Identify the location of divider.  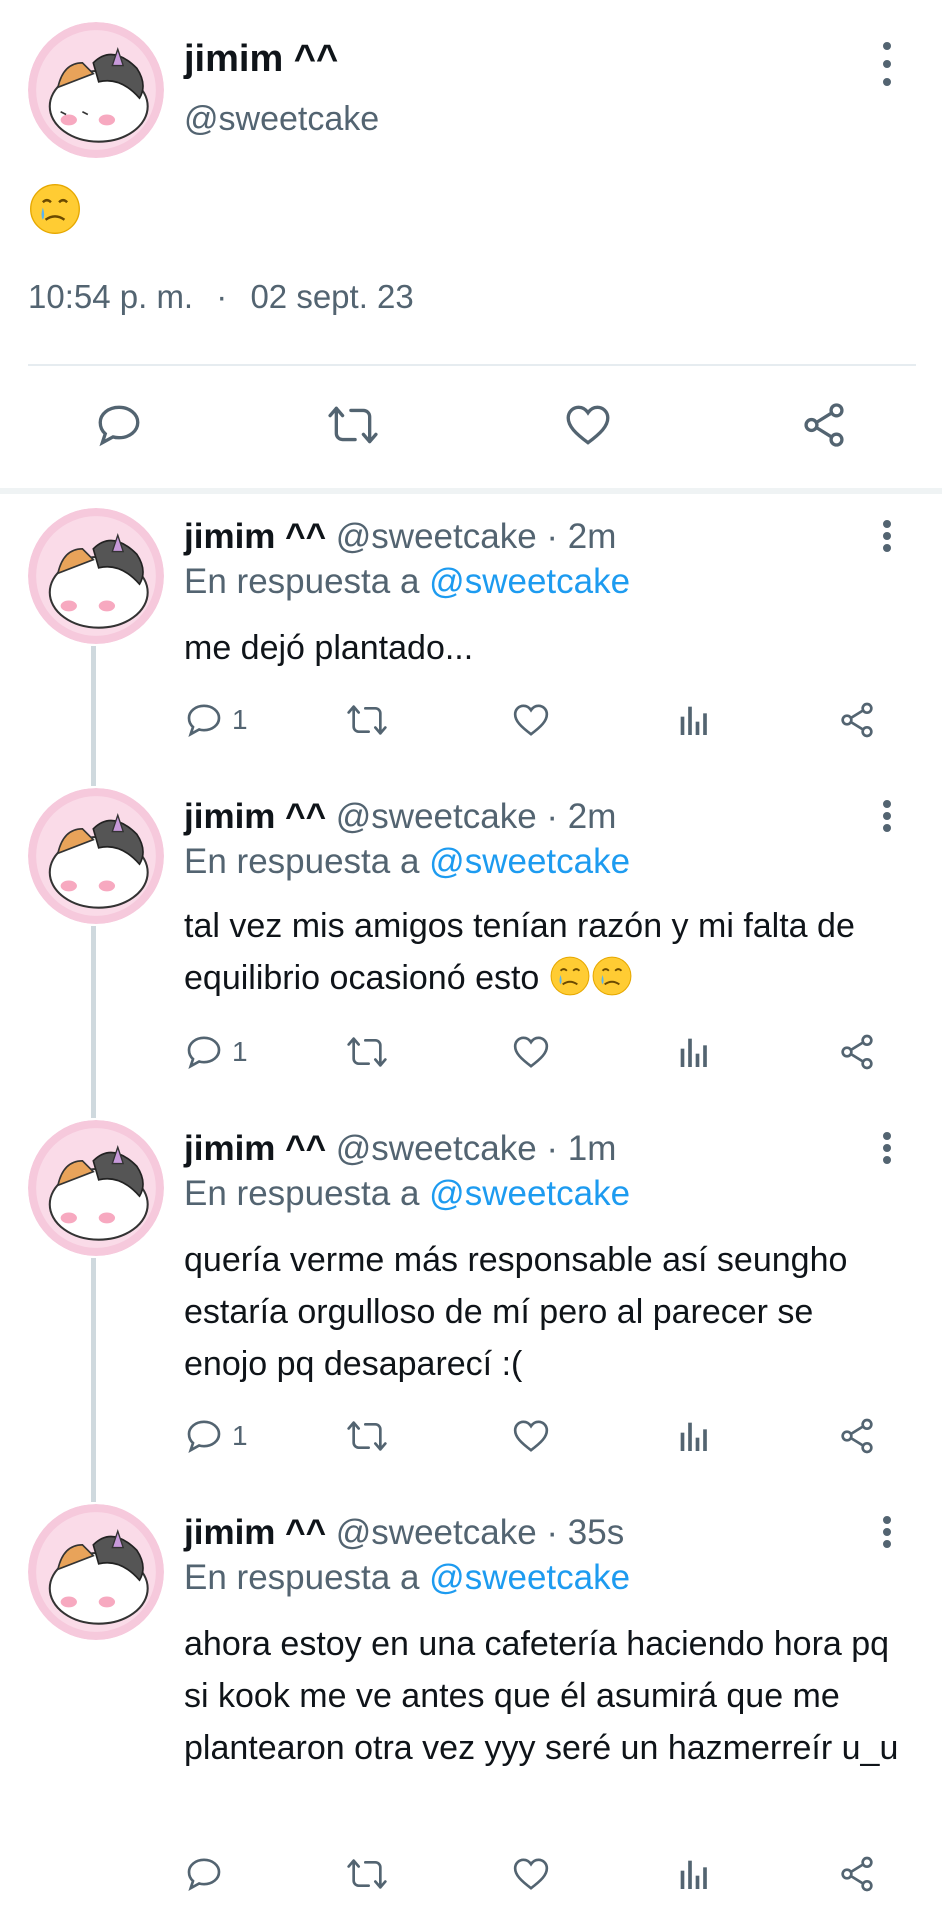
(472, 365).